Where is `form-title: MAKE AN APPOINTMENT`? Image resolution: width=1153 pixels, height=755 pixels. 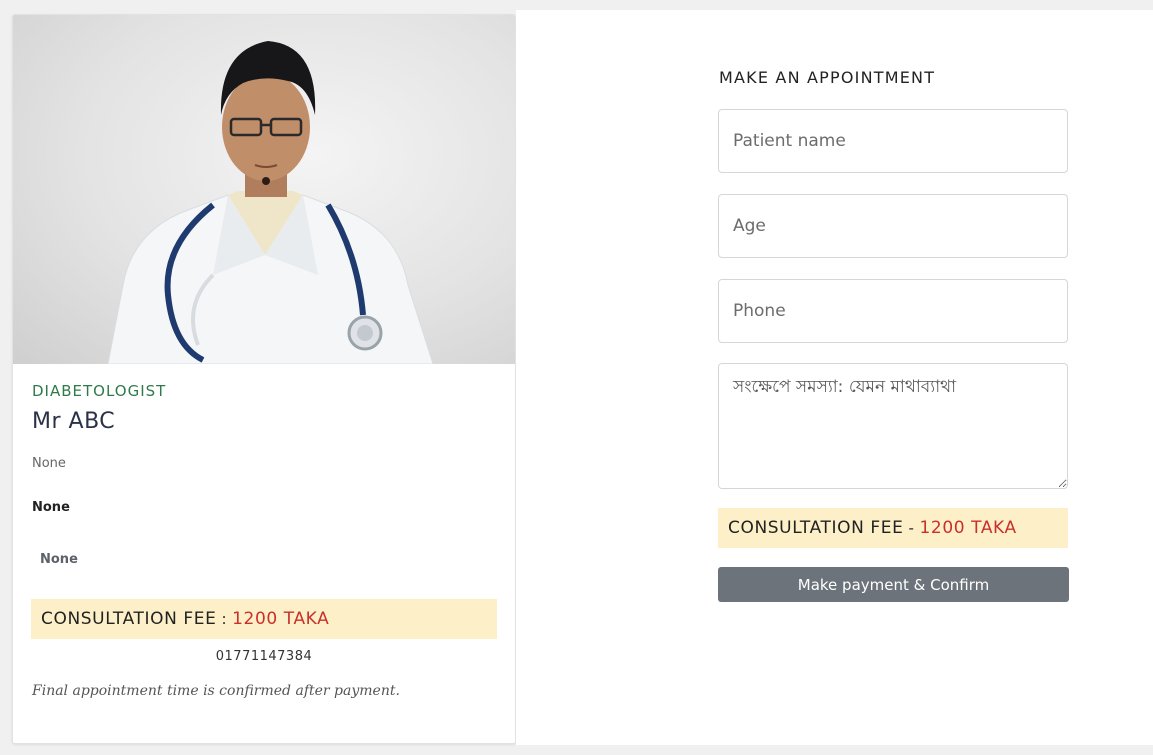 form-title: MAKE AN APPOINTMENT is located at coordinates (827, 77).